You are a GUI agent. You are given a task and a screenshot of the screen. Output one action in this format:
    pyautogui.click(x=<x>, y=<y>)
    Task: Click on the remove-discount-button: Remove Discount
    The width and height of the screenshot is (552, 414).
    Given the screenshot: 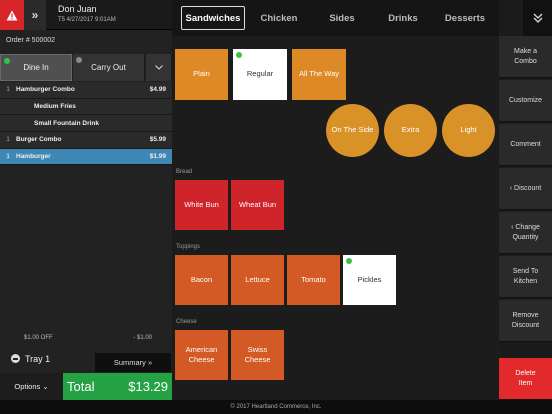 What is the action you would take?
    pyautogui.click(x=525, y=321)
    